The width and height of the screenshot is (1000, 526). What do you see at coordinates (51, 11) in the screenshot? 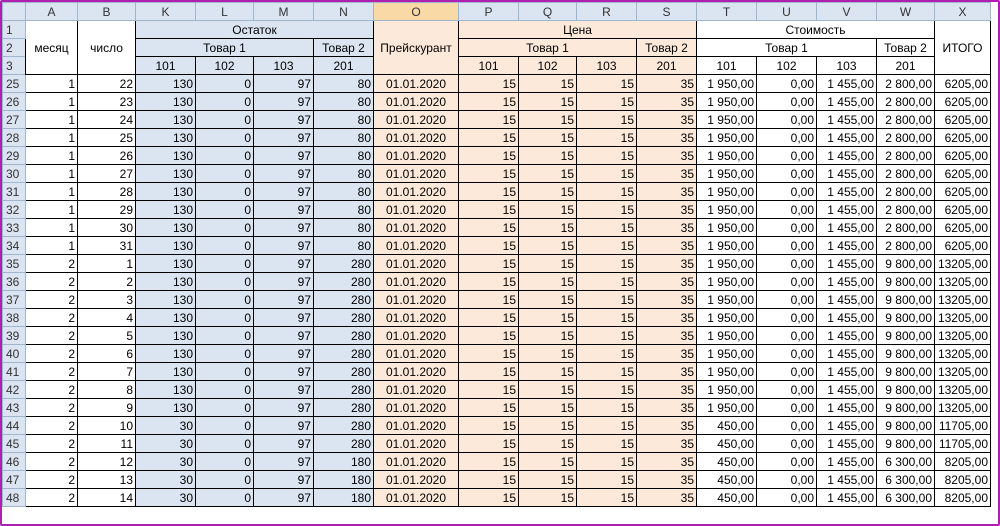
I see `column-header: A` at bounding box center [51, 11].